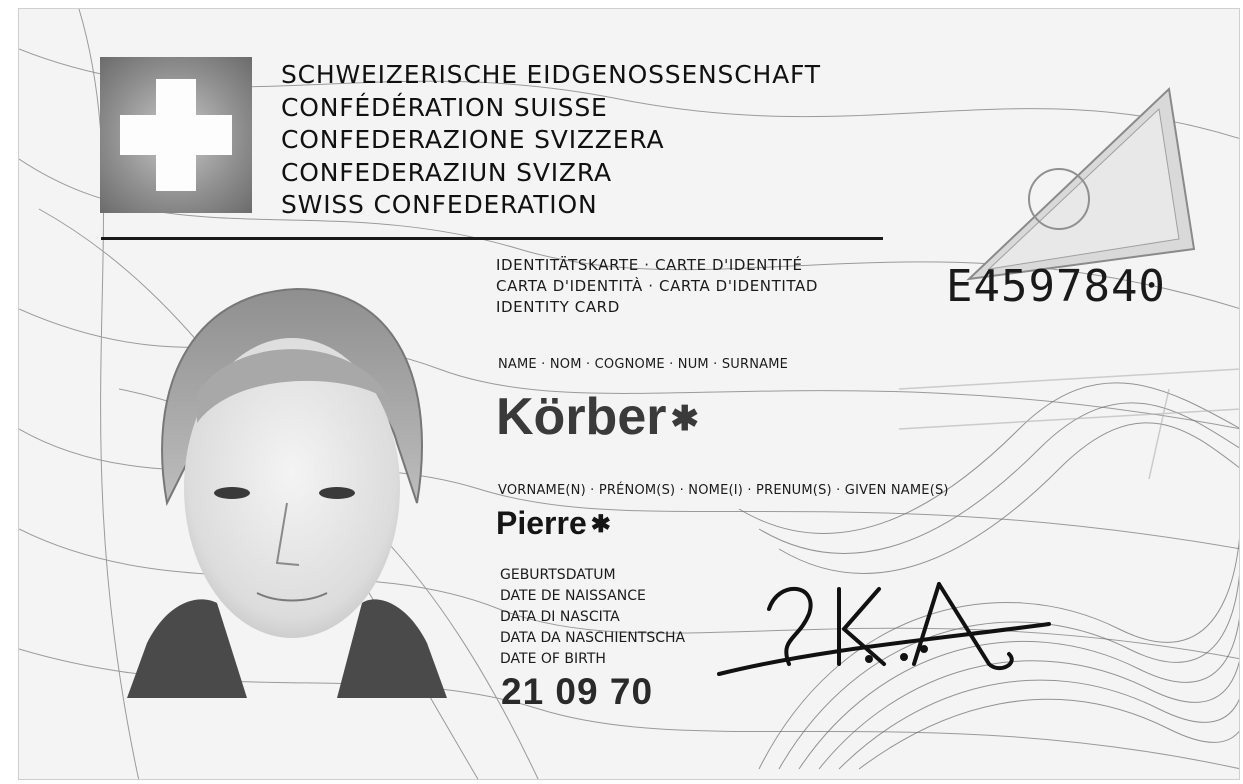 This screenshot has height=784, width=1243. Describe the element at coordinates (649, 265) in the screenshot. I see `document-type-line: IDENTITÄTSKARTE · CARTE D'IDENTITÉ` at that location.